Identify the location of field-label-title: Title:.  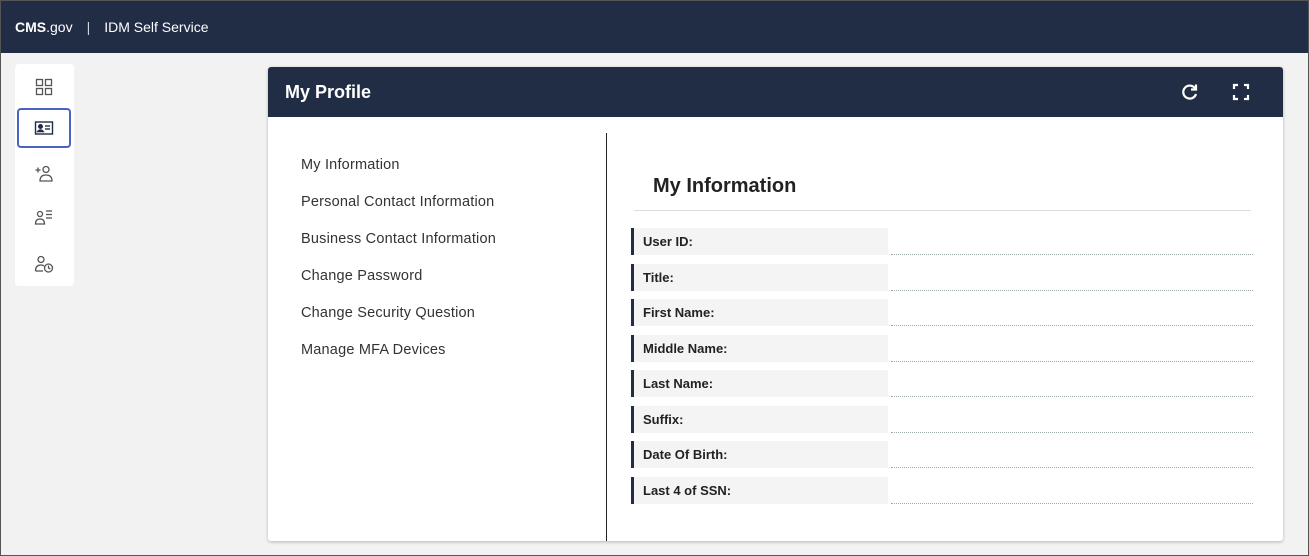
(759, 277).